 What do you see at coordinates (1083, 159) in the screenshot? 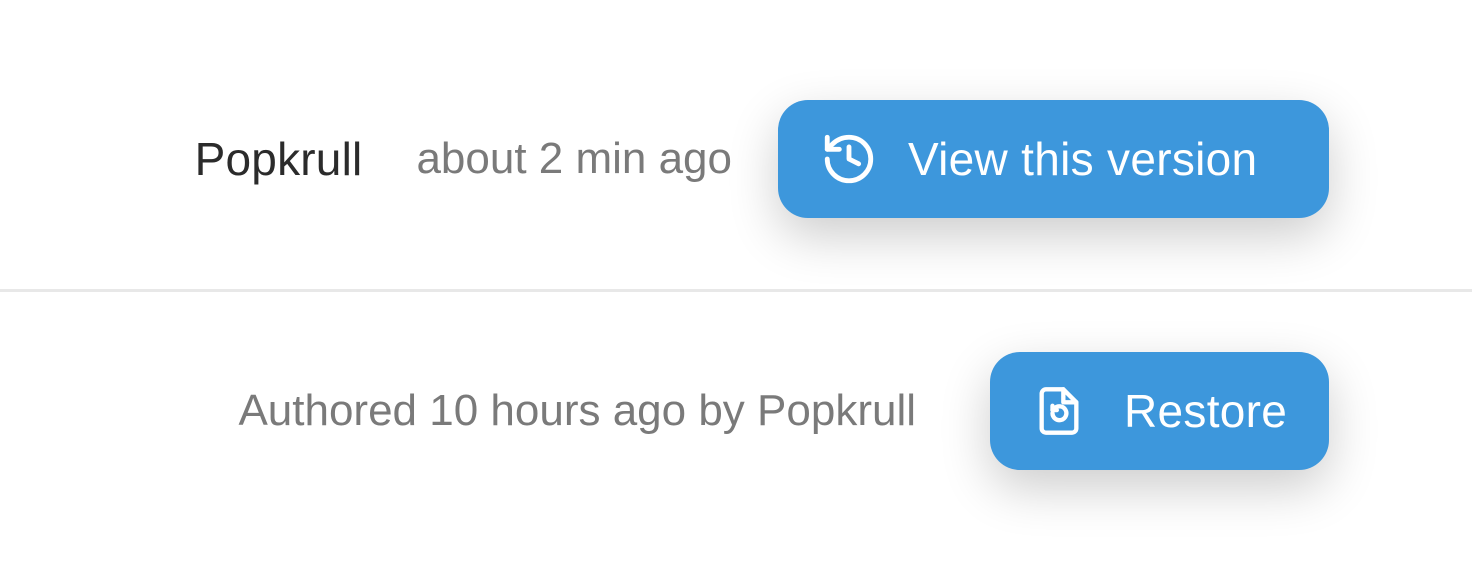
I see `view-this-version-label: View this version` at bounding box center [1083, 159].